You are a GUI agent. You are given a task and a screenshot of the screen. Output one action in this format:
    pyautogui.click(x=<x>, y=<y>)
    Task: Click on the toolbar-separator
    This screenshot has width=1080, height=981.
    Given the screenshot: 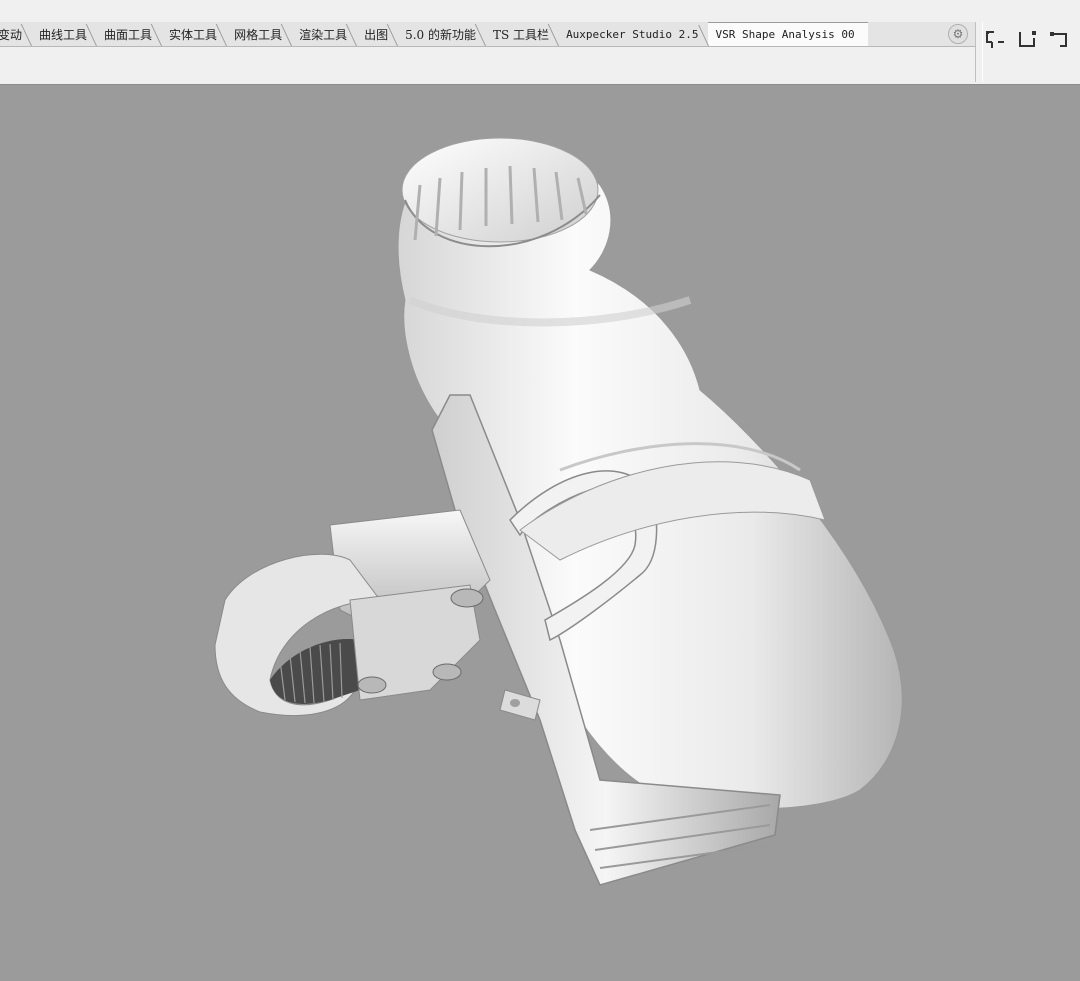 What is the action you would take?
    pyautogui.click(x=979, y=52)
    